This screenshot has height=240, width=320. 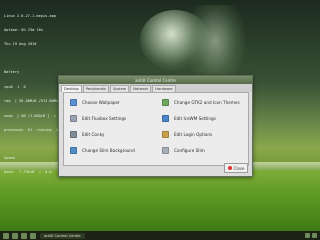 I want to click on window-titlebar: antiX Control Centre, so click(x=155, y=80).